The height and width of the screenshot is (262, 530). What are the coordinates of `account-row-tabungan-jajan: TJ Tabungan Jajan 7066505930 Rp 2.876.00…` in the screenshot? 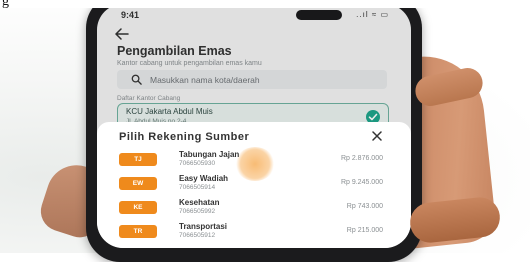 It's located at (254, 160).